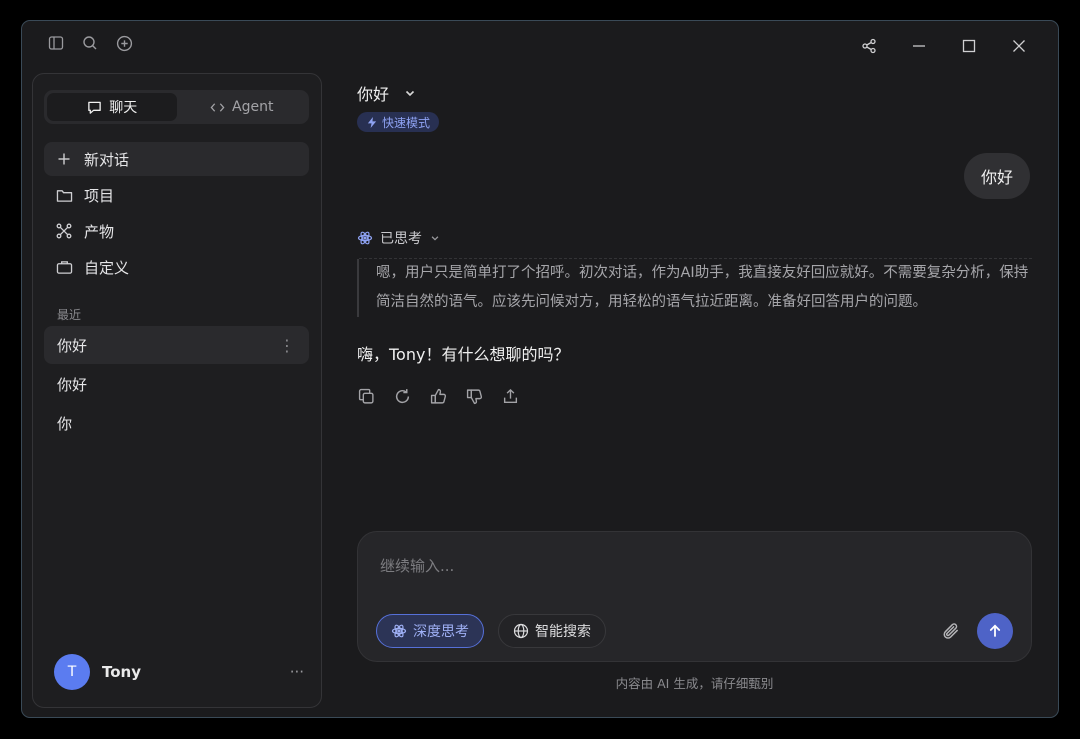 Image resolution: width=1080 pixels, height=739 pixels. What do you see at coordinates (123, 108) in the screenshot?
I see `tab-chat-label: 聊天` at bounding box center [123, 108].